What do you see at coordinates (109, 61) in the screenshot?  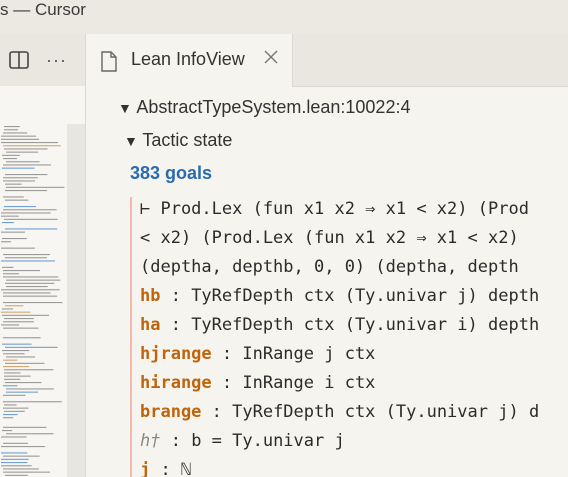 I see `file-icon` at bounding box center [109, 61].